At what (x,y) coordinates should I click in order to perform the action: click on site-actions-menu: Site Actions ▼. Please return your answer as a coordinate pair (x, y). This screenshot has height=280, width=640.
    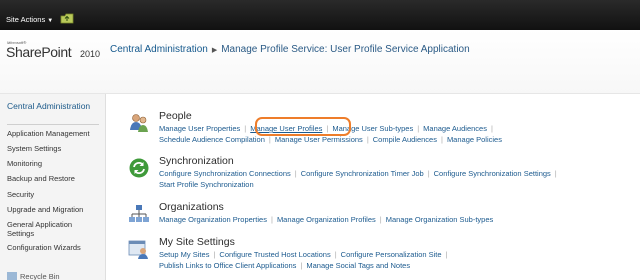
    Looking at the image, I should click on (29, 19).